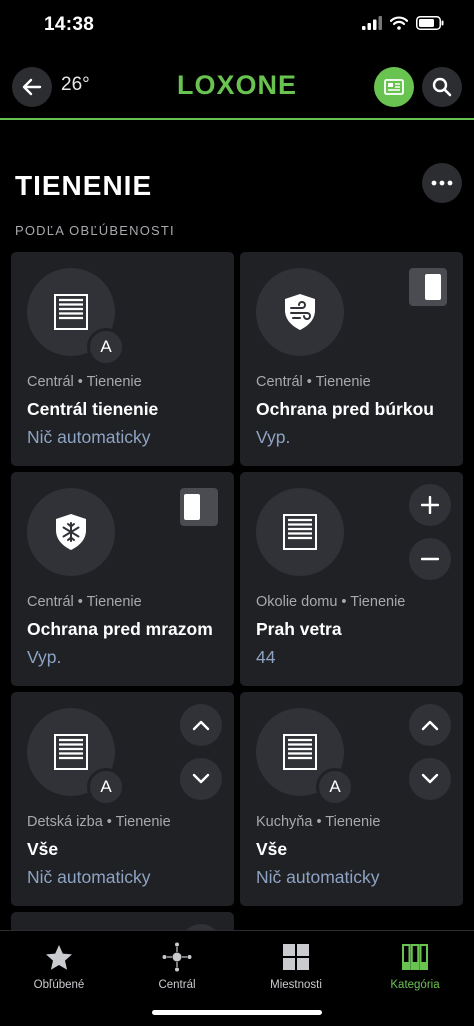  I want to click on card-status: 44, so click(266, 657).